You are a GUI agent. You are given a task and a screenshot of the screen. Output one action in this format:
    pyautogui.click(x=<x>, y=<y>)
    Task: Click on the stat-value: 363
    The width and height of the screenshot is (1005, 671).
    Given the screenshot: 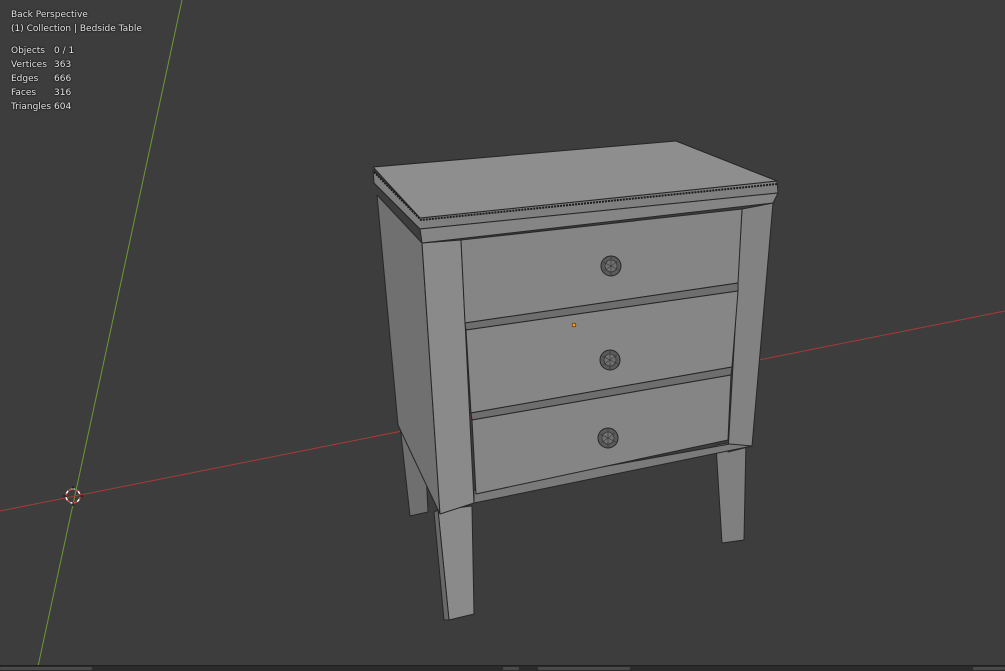 What is the action you would take?
    pyautogui.click(x=63, y=65)
    